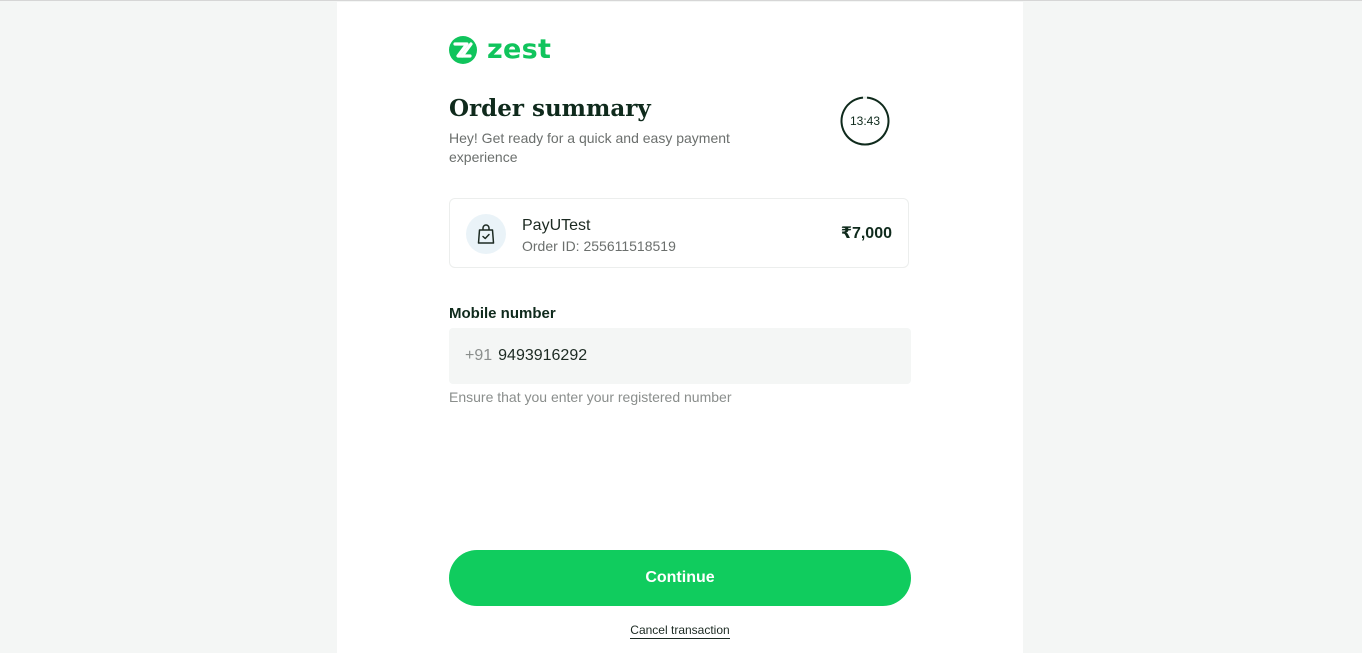 This screenshot has width=1362, height=653. Describe the element at coordinates (688, 356) in the screenshot. I see `mobile-number-input` at that location.